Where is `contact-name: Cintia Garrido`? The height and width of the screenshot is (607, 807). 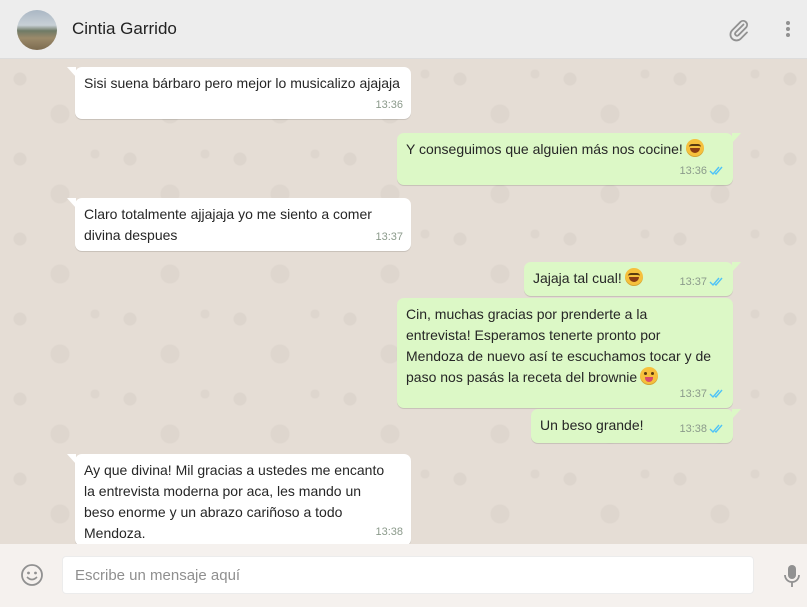 contact-name: Cintia Garrido is located at coordinates (124, 29).